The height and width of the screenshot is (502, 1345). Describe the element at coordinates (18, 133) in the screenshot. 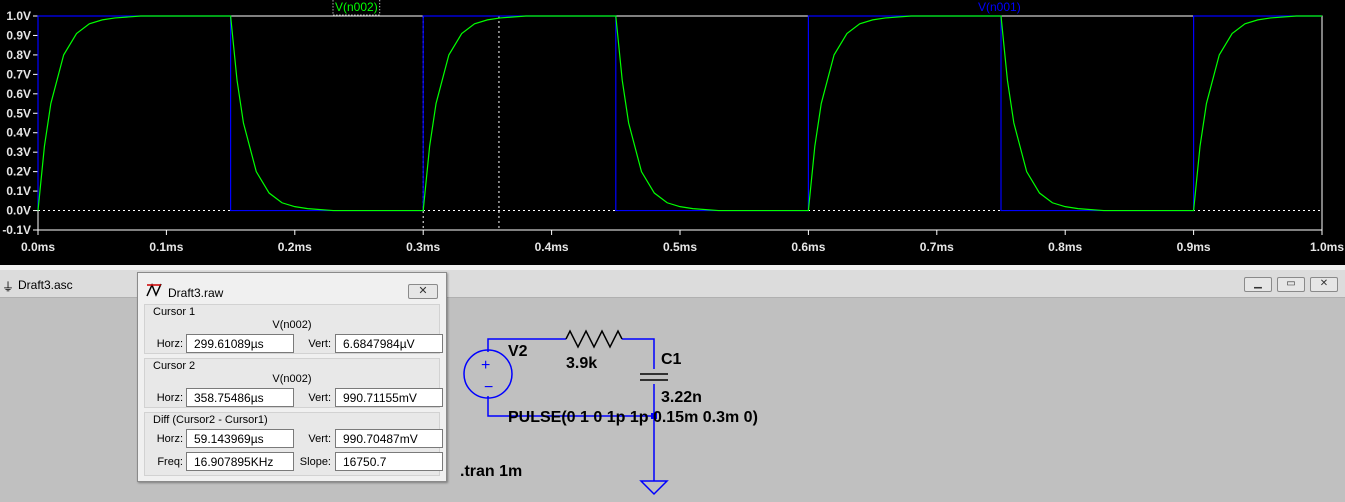

I see `y-tick-label: 0.4V` at that location.